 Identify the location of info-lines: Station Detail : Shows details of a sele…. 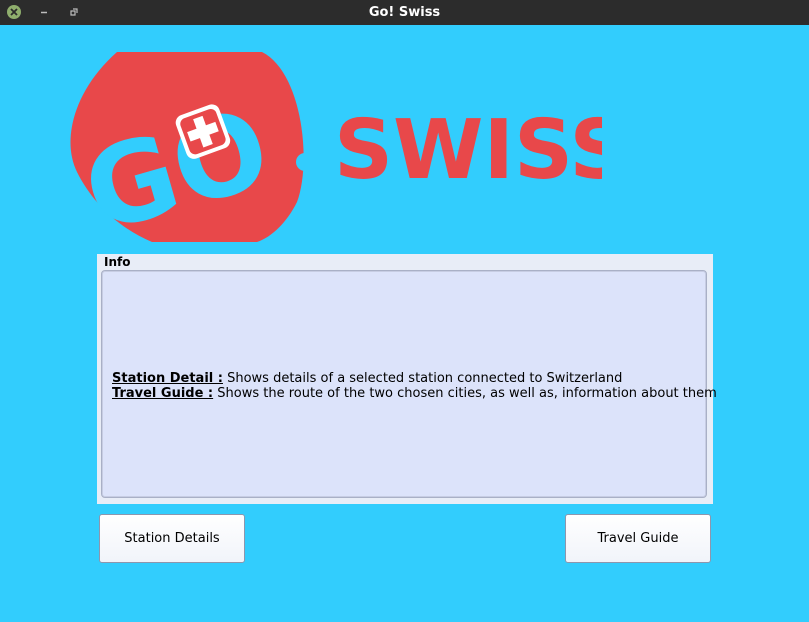
(414, 386).